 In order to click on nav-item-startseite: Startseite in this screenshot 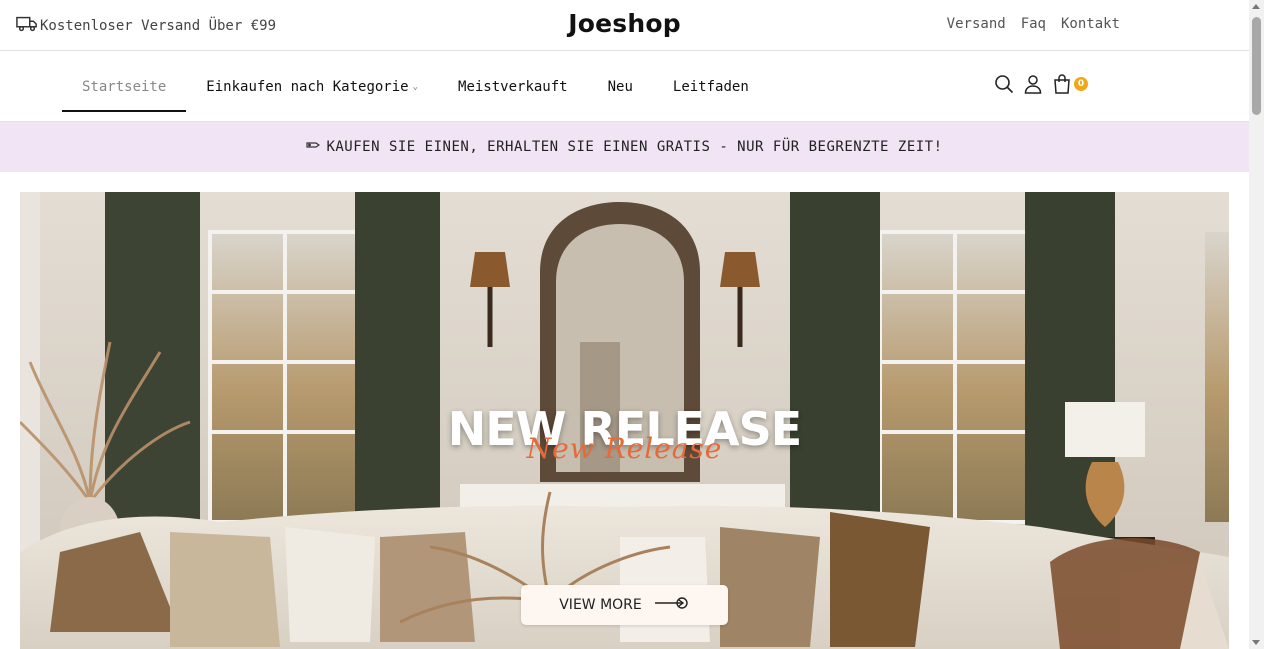, I will do `click(124, 86)`.